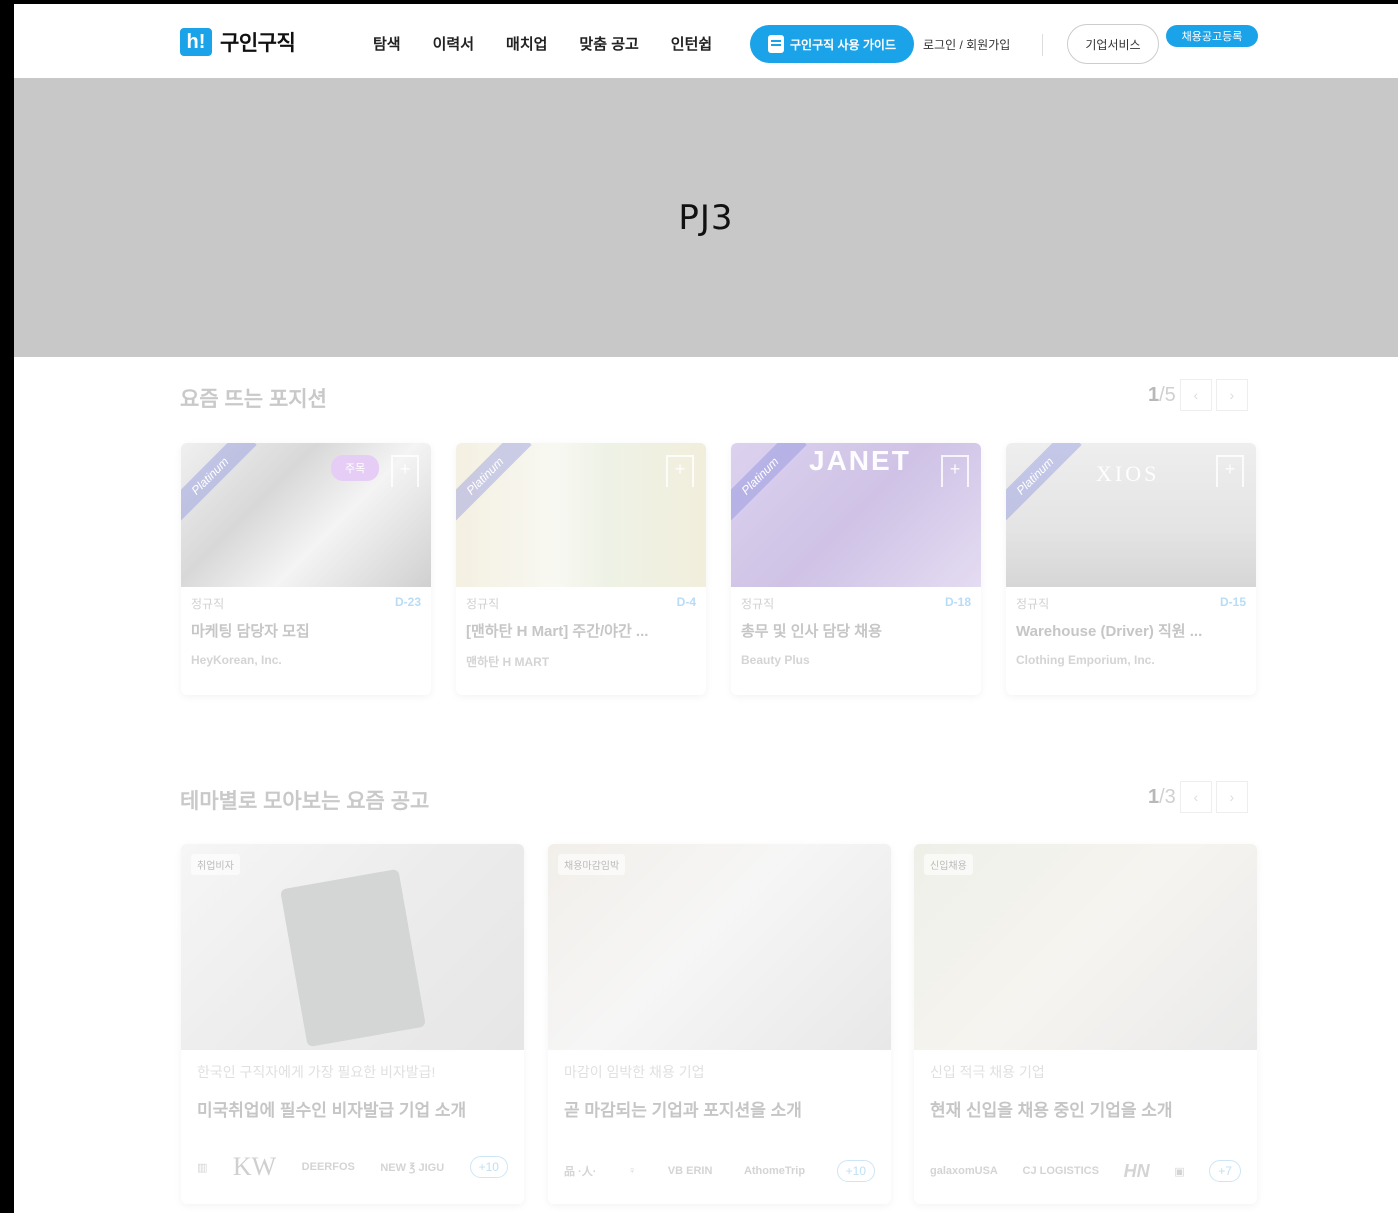 The image size is (1398, 1213). What do you see at coordinates (1128, 473) in the screenshot?
I see `card-image-brand-text: XIOS` at bounding box center [1128, 473].